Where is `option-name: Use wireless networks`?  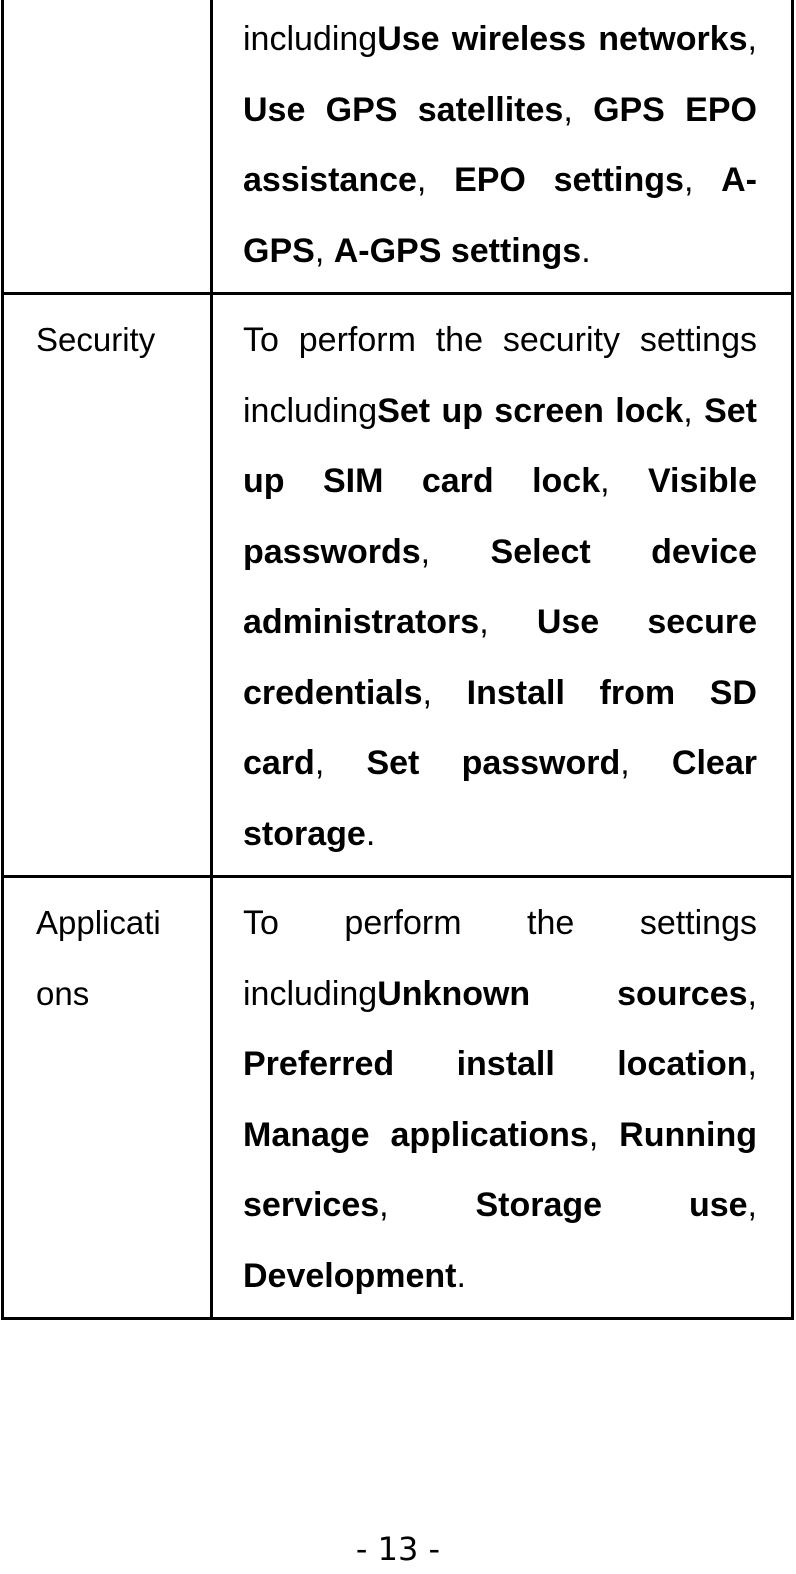 option-name: Use wireless networks is located at coordinates (562, 39).